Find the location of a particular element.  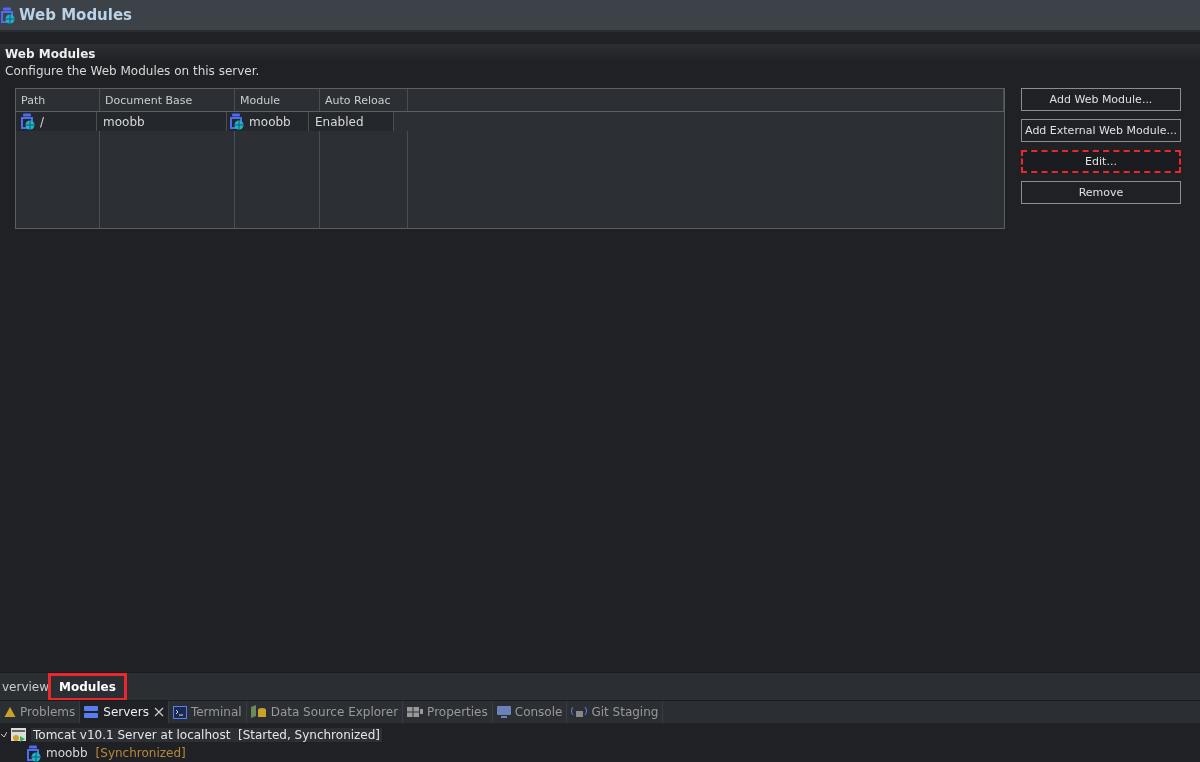

editor-tab: Modules is located at coordinates (87, 686).